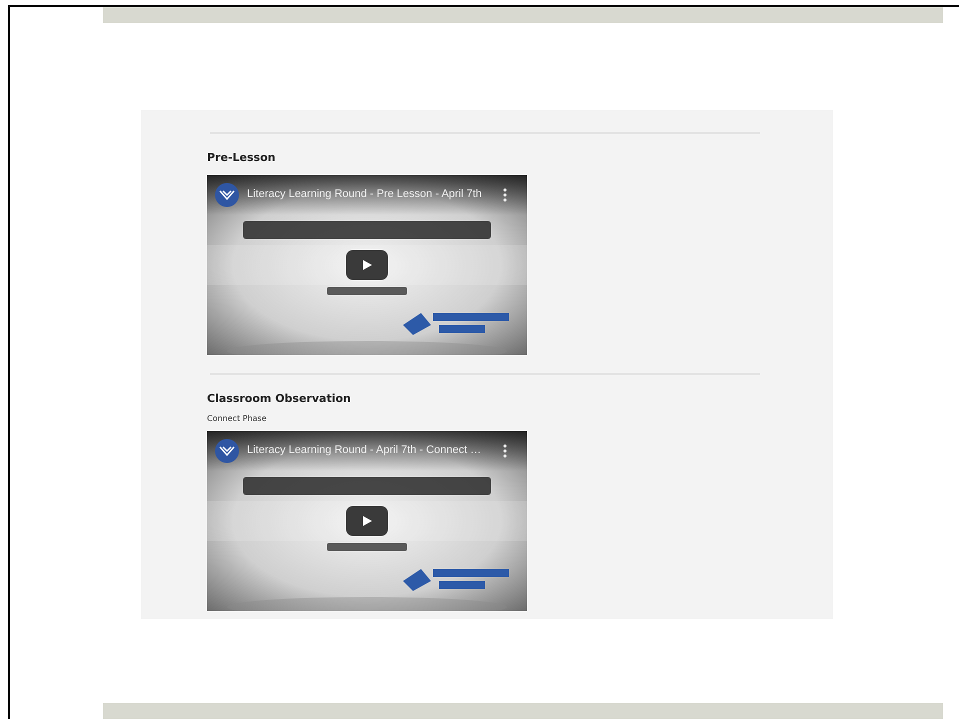  Describe the element at coordinates (279, 398) in the screenshot. I see `section-heading: Classroom Observation` at that location.